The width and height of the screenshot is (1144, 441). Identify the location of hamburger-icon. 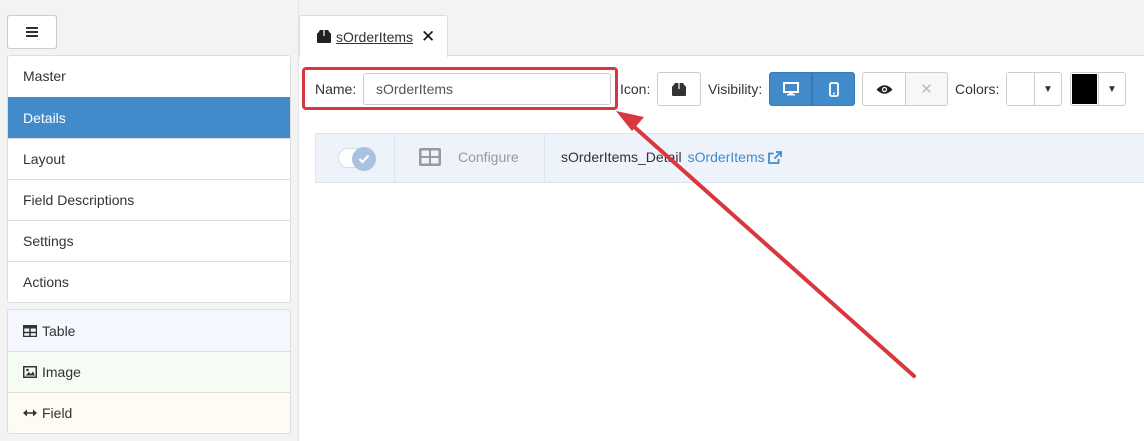
(32, 32).